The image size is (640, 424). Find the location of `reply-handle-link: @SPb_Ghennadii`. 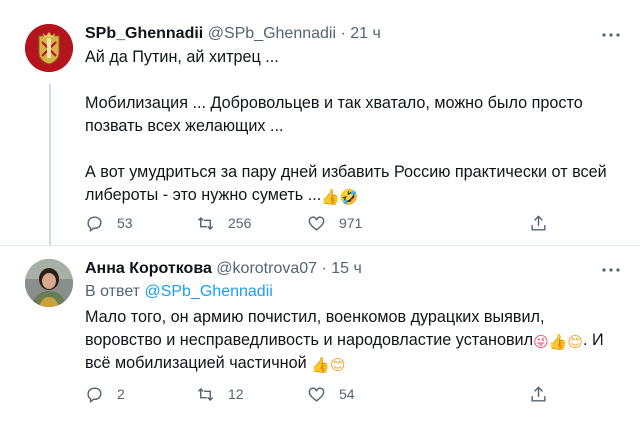

reply-handle-link: @SPb_Ghennadii is located at coordinates (208, 291).